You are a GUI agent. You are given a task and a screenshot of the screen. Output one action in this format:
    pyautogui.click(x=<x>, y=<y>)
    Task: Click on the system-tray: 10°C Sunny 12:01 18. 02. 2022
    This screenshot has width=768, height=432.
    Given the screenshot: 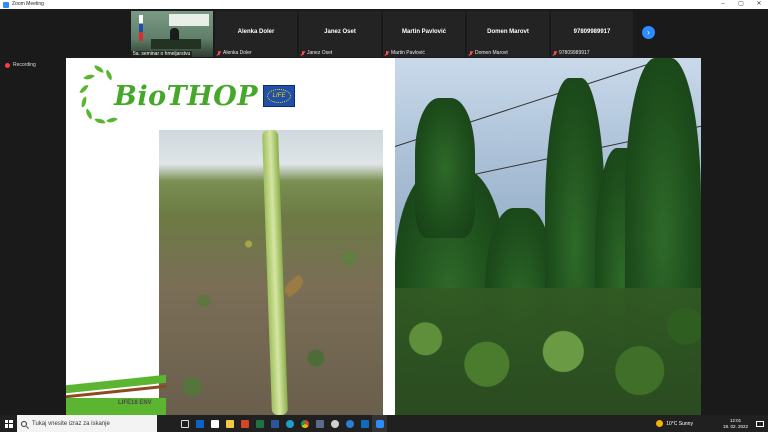 What is the action you would take?
    pyautogui.click(x=712, y=423)
    